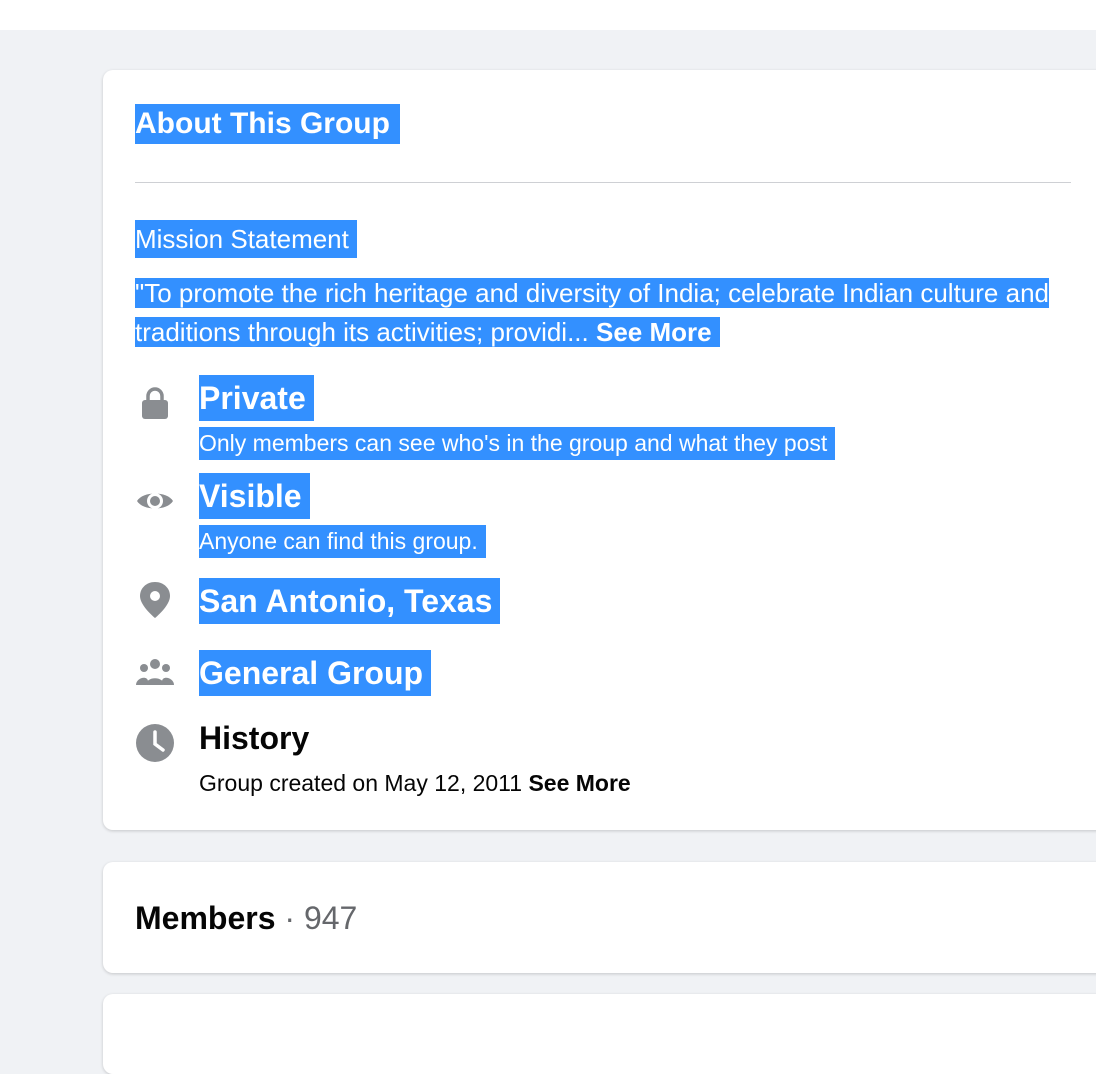 Image resolution: width=1096 pixels, height=1074 pixels. I want to click on location-pin-icon, so click(155, 600).